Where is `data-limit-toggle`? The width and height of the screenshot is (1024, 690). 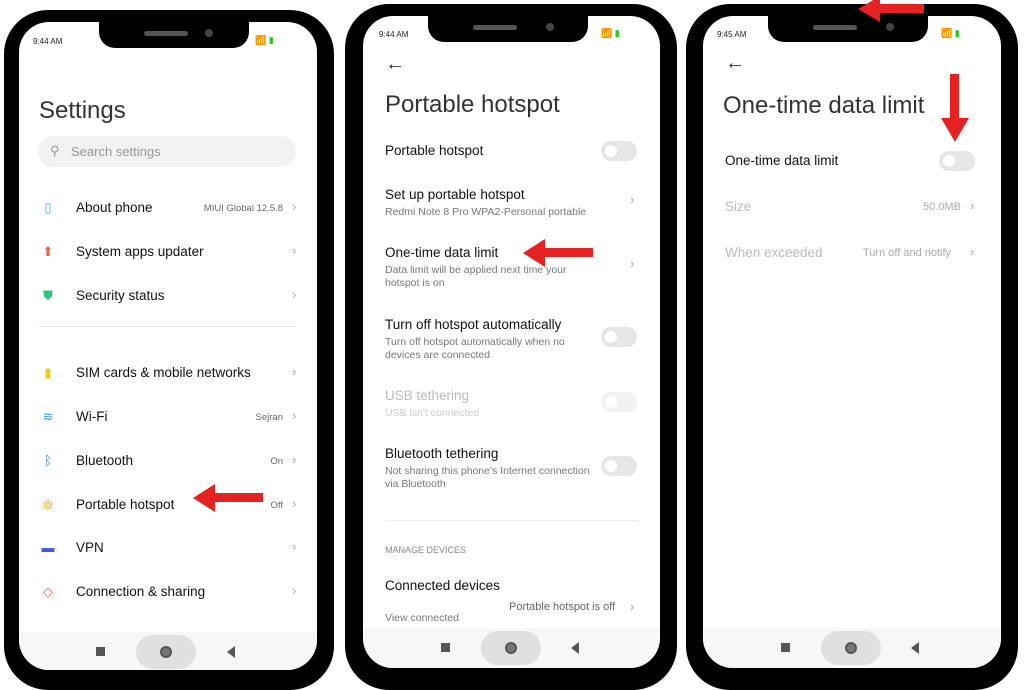
data-limit-toggle is located at coordinates (957, 161).